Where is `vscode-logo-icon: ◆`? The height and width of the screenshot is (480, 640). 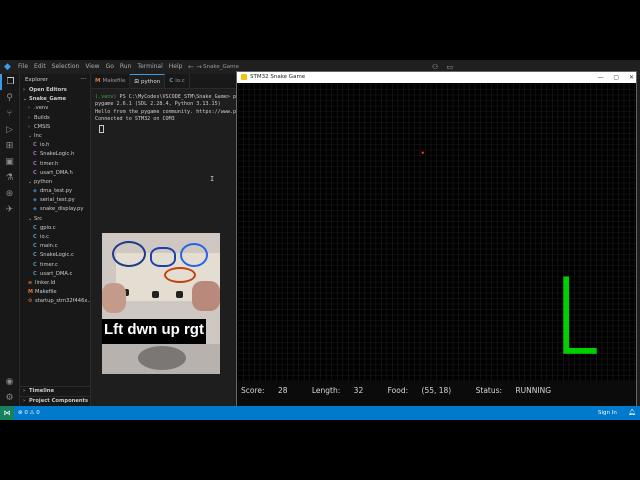
vscode-logo-icon: ◆ is located at coordinates (7, 67).